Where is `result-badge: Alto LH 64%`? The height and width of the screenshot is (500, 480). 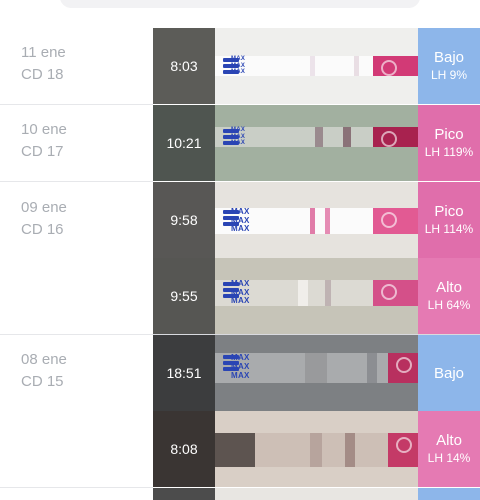 result-badge: Alto LH 64% is located at coordinates (449, 296).